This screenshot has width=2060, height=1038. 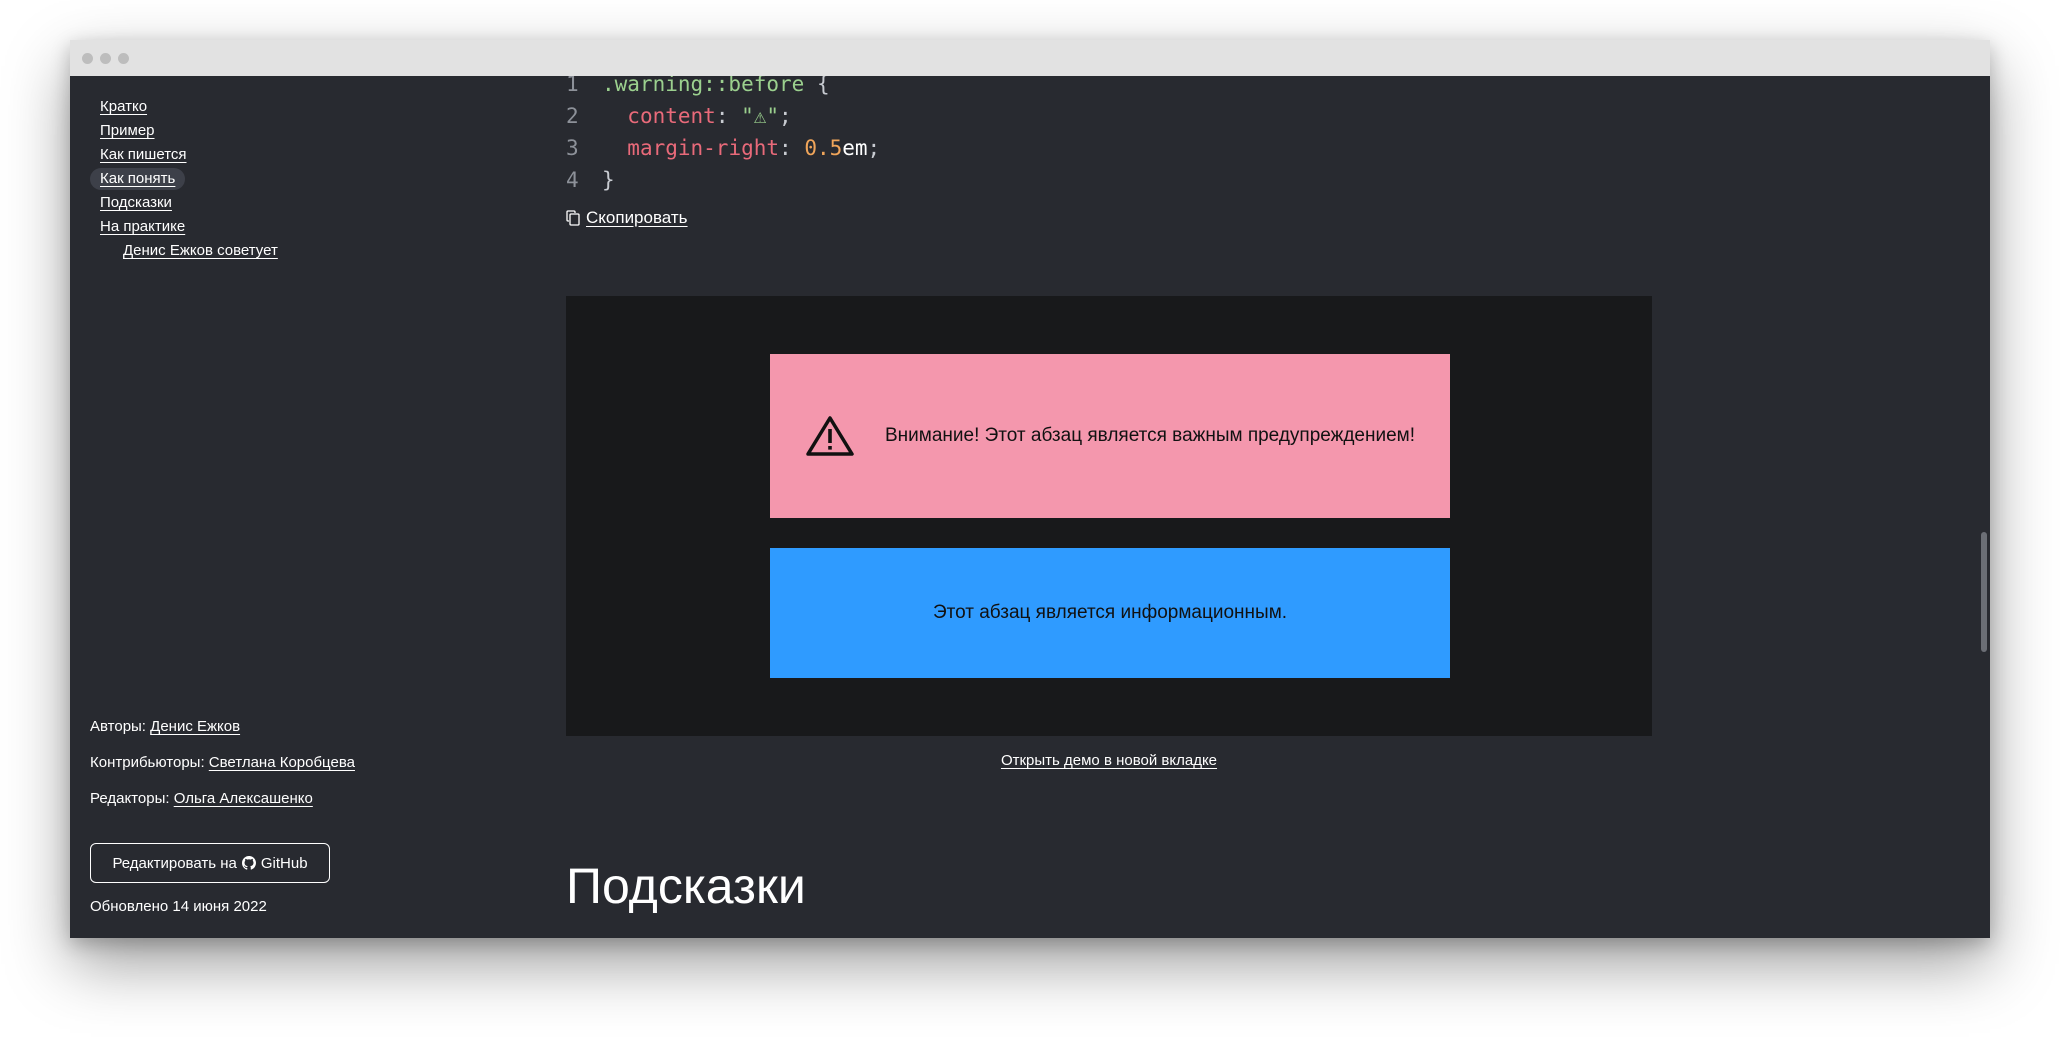 I want to click on window-close-dot, so click(x=87, y=58).